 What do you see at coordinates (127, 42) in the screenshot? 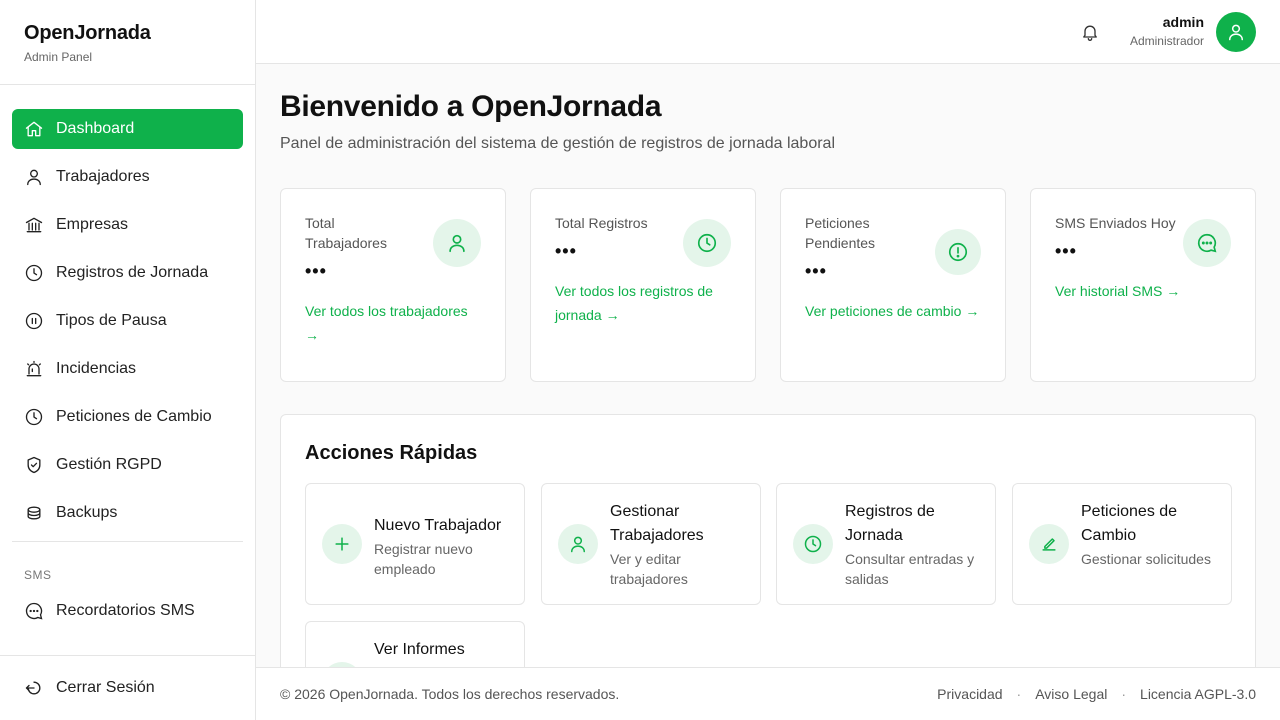
I see `brand: OpenJornada Admin Panel` at bounding box center [127, 42].